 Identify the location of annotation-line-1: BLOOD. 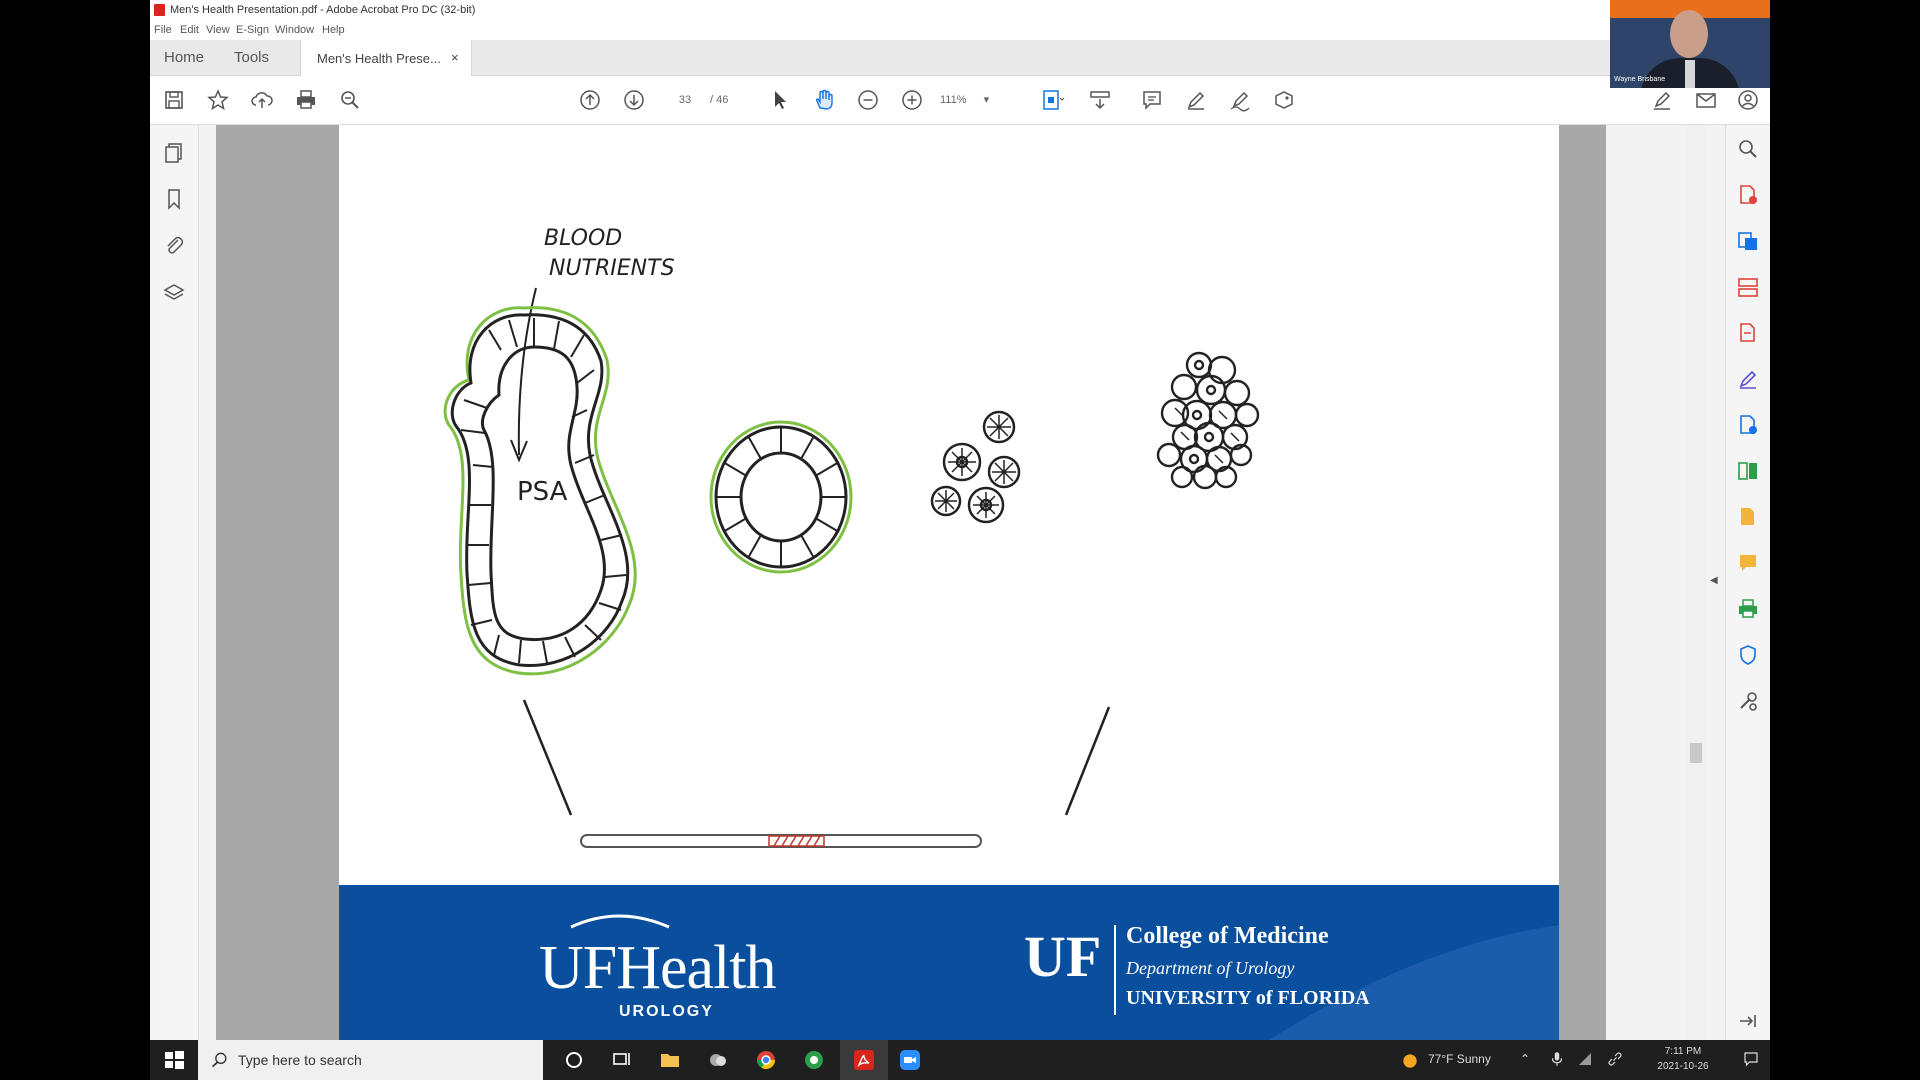
(583, 238).